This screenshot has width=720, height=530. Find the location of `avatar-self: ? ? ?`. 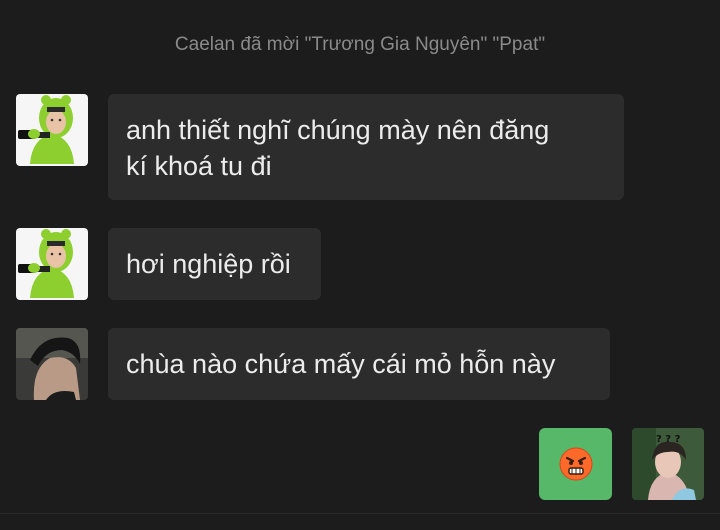

avatar-self: ? ? ? is located at coordinates (668, 464).